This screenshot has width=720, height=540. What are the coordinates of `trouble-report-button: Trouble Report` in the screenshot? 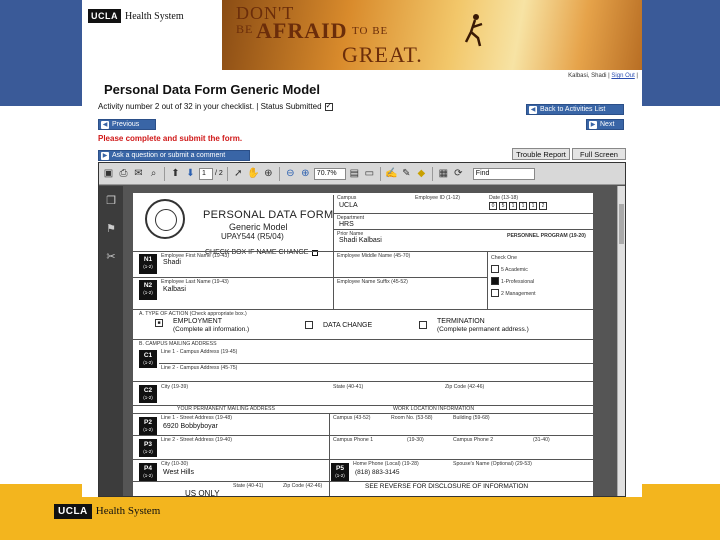 It's located at (541, 154).